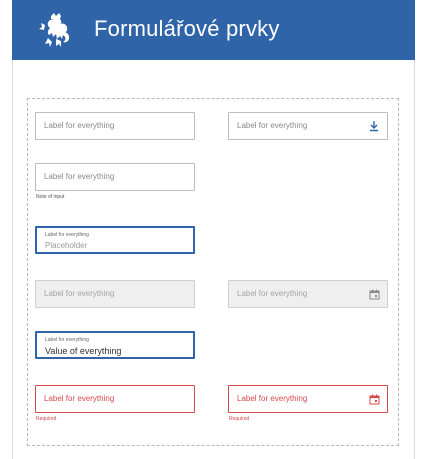 Image resolution: width=424 pixels, height=459 pixels. I want to click on app-header: Formulářové prvky, so click(213, 30).